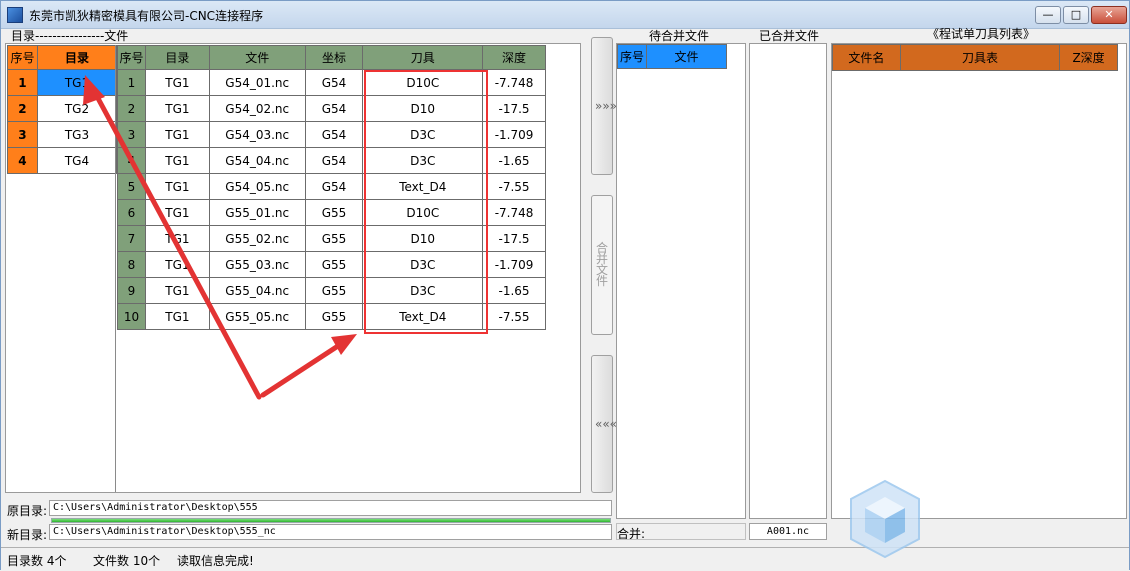 The width and height of the screenshot is (1130, 571). I want to click on cube-logo-icon, so click(885, 519).